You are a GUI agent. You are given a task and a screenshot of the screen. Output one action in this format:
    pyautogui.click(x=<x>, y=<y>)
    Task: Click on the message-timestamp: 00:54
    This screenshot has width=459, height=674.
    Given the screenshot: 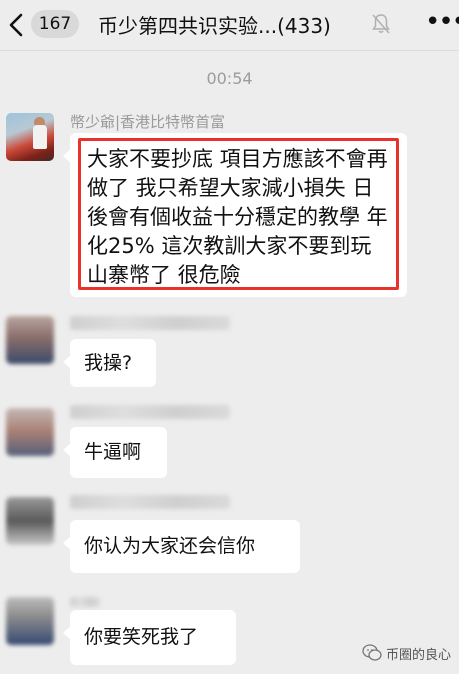 What is the action you would take?
    pyautogui.click(x=229, y=78)
    